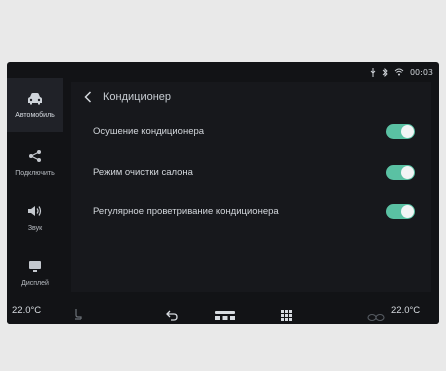 This screenshot has height=371, width=446. Describe the element at coordinates (137, 97) in the screenshot. I see `page-title: Кондиционер` at that location.